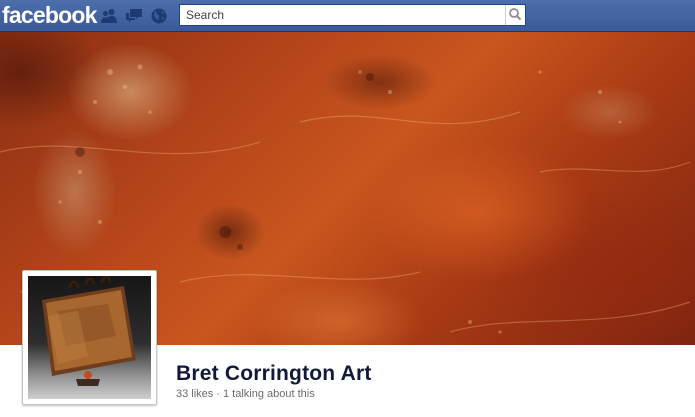  Describe the element at coordinates (89, 331) in the screenshot. I see `artwork-image` at that location.